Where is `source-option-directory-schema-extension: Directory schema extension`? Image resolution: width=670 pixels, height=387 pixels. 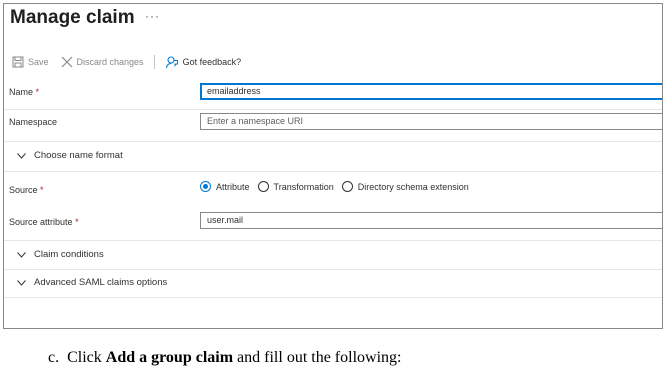 source-option-directory-schema-extension: Directory schema extension is located at coordinates (405, 186).